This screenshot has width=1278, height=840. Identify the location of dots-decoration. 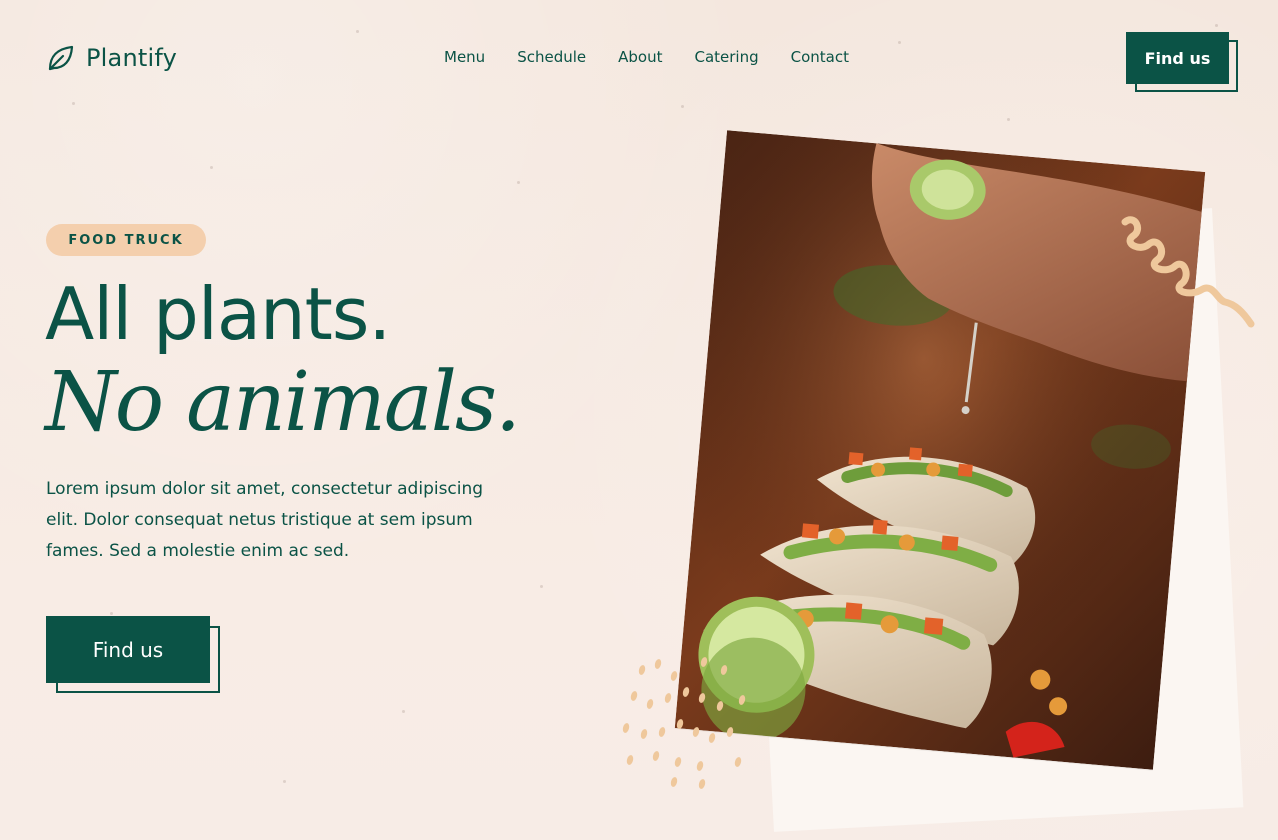
(684, 723).